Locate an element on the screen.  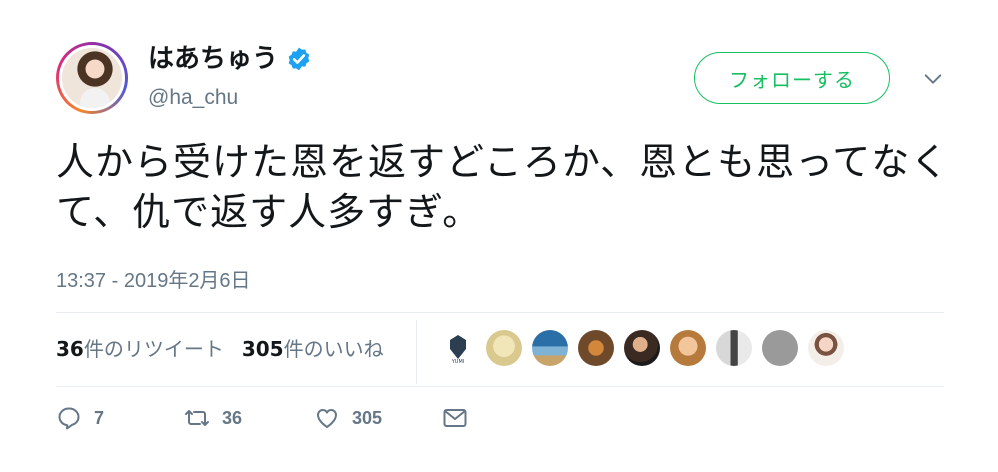
liker-avatar: YUMI is located at coordinates (458, 348).